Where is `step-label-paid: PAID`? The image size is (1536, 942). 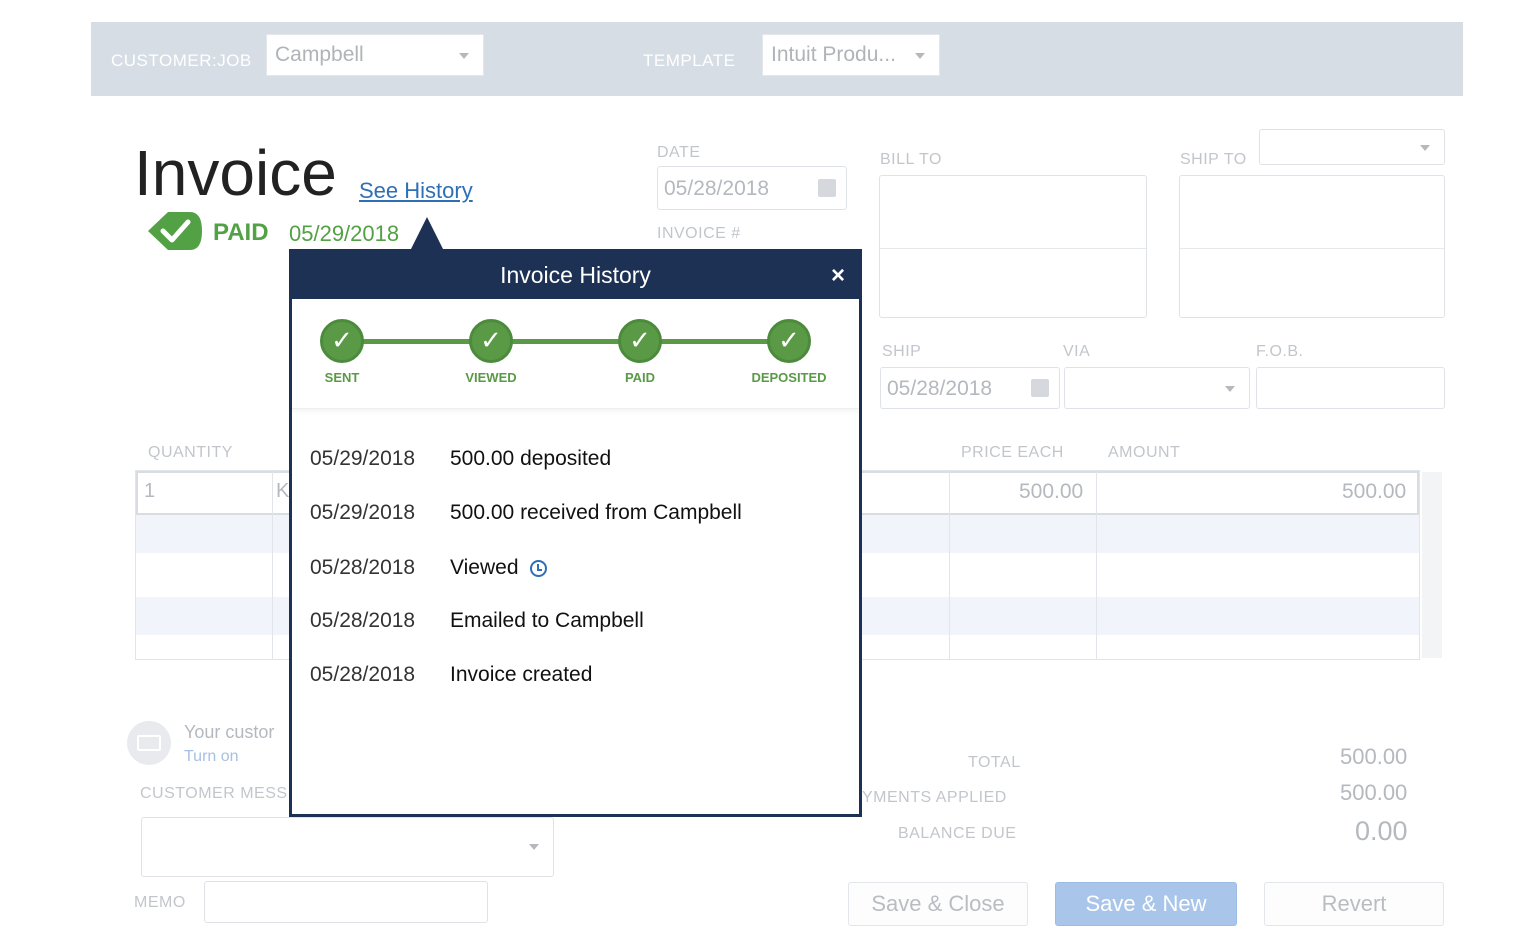
step-label-paid: PAID is located at coordinates (640, 377).